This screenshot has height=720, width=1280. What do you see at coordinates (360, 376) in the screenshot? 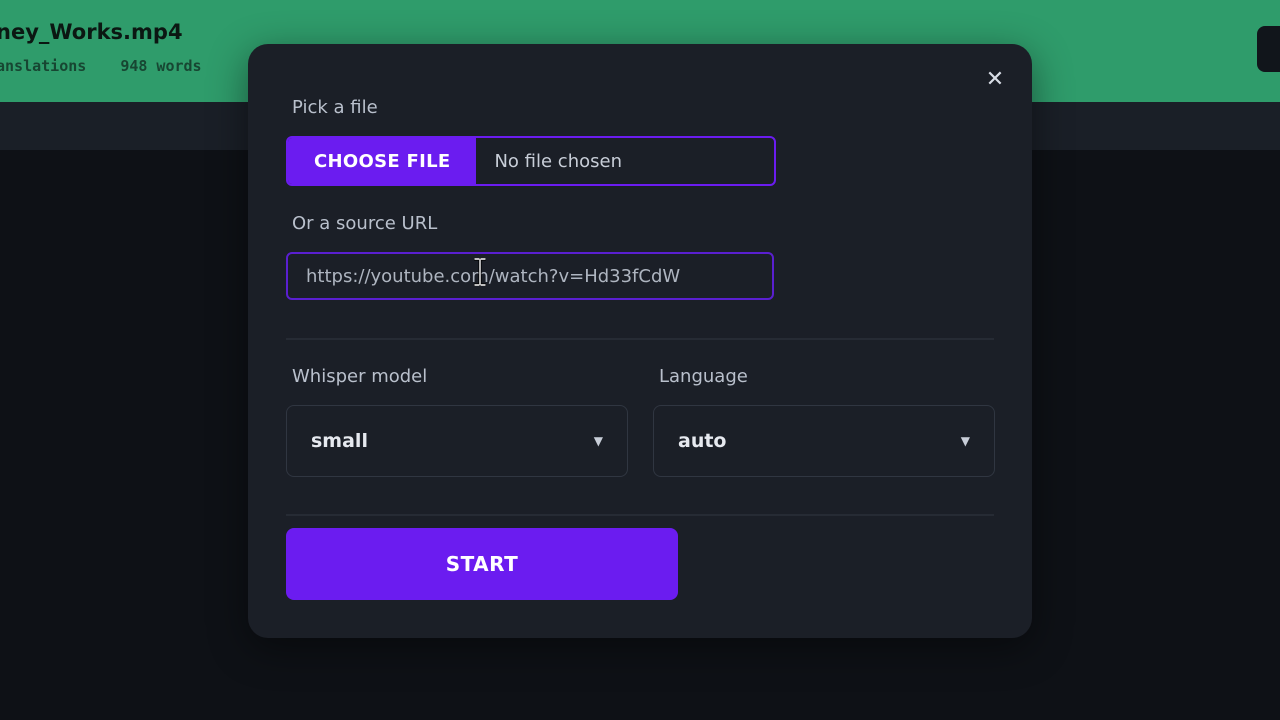
I see `whisper-model-label: Whisper model` at bounding box center [360, 376].